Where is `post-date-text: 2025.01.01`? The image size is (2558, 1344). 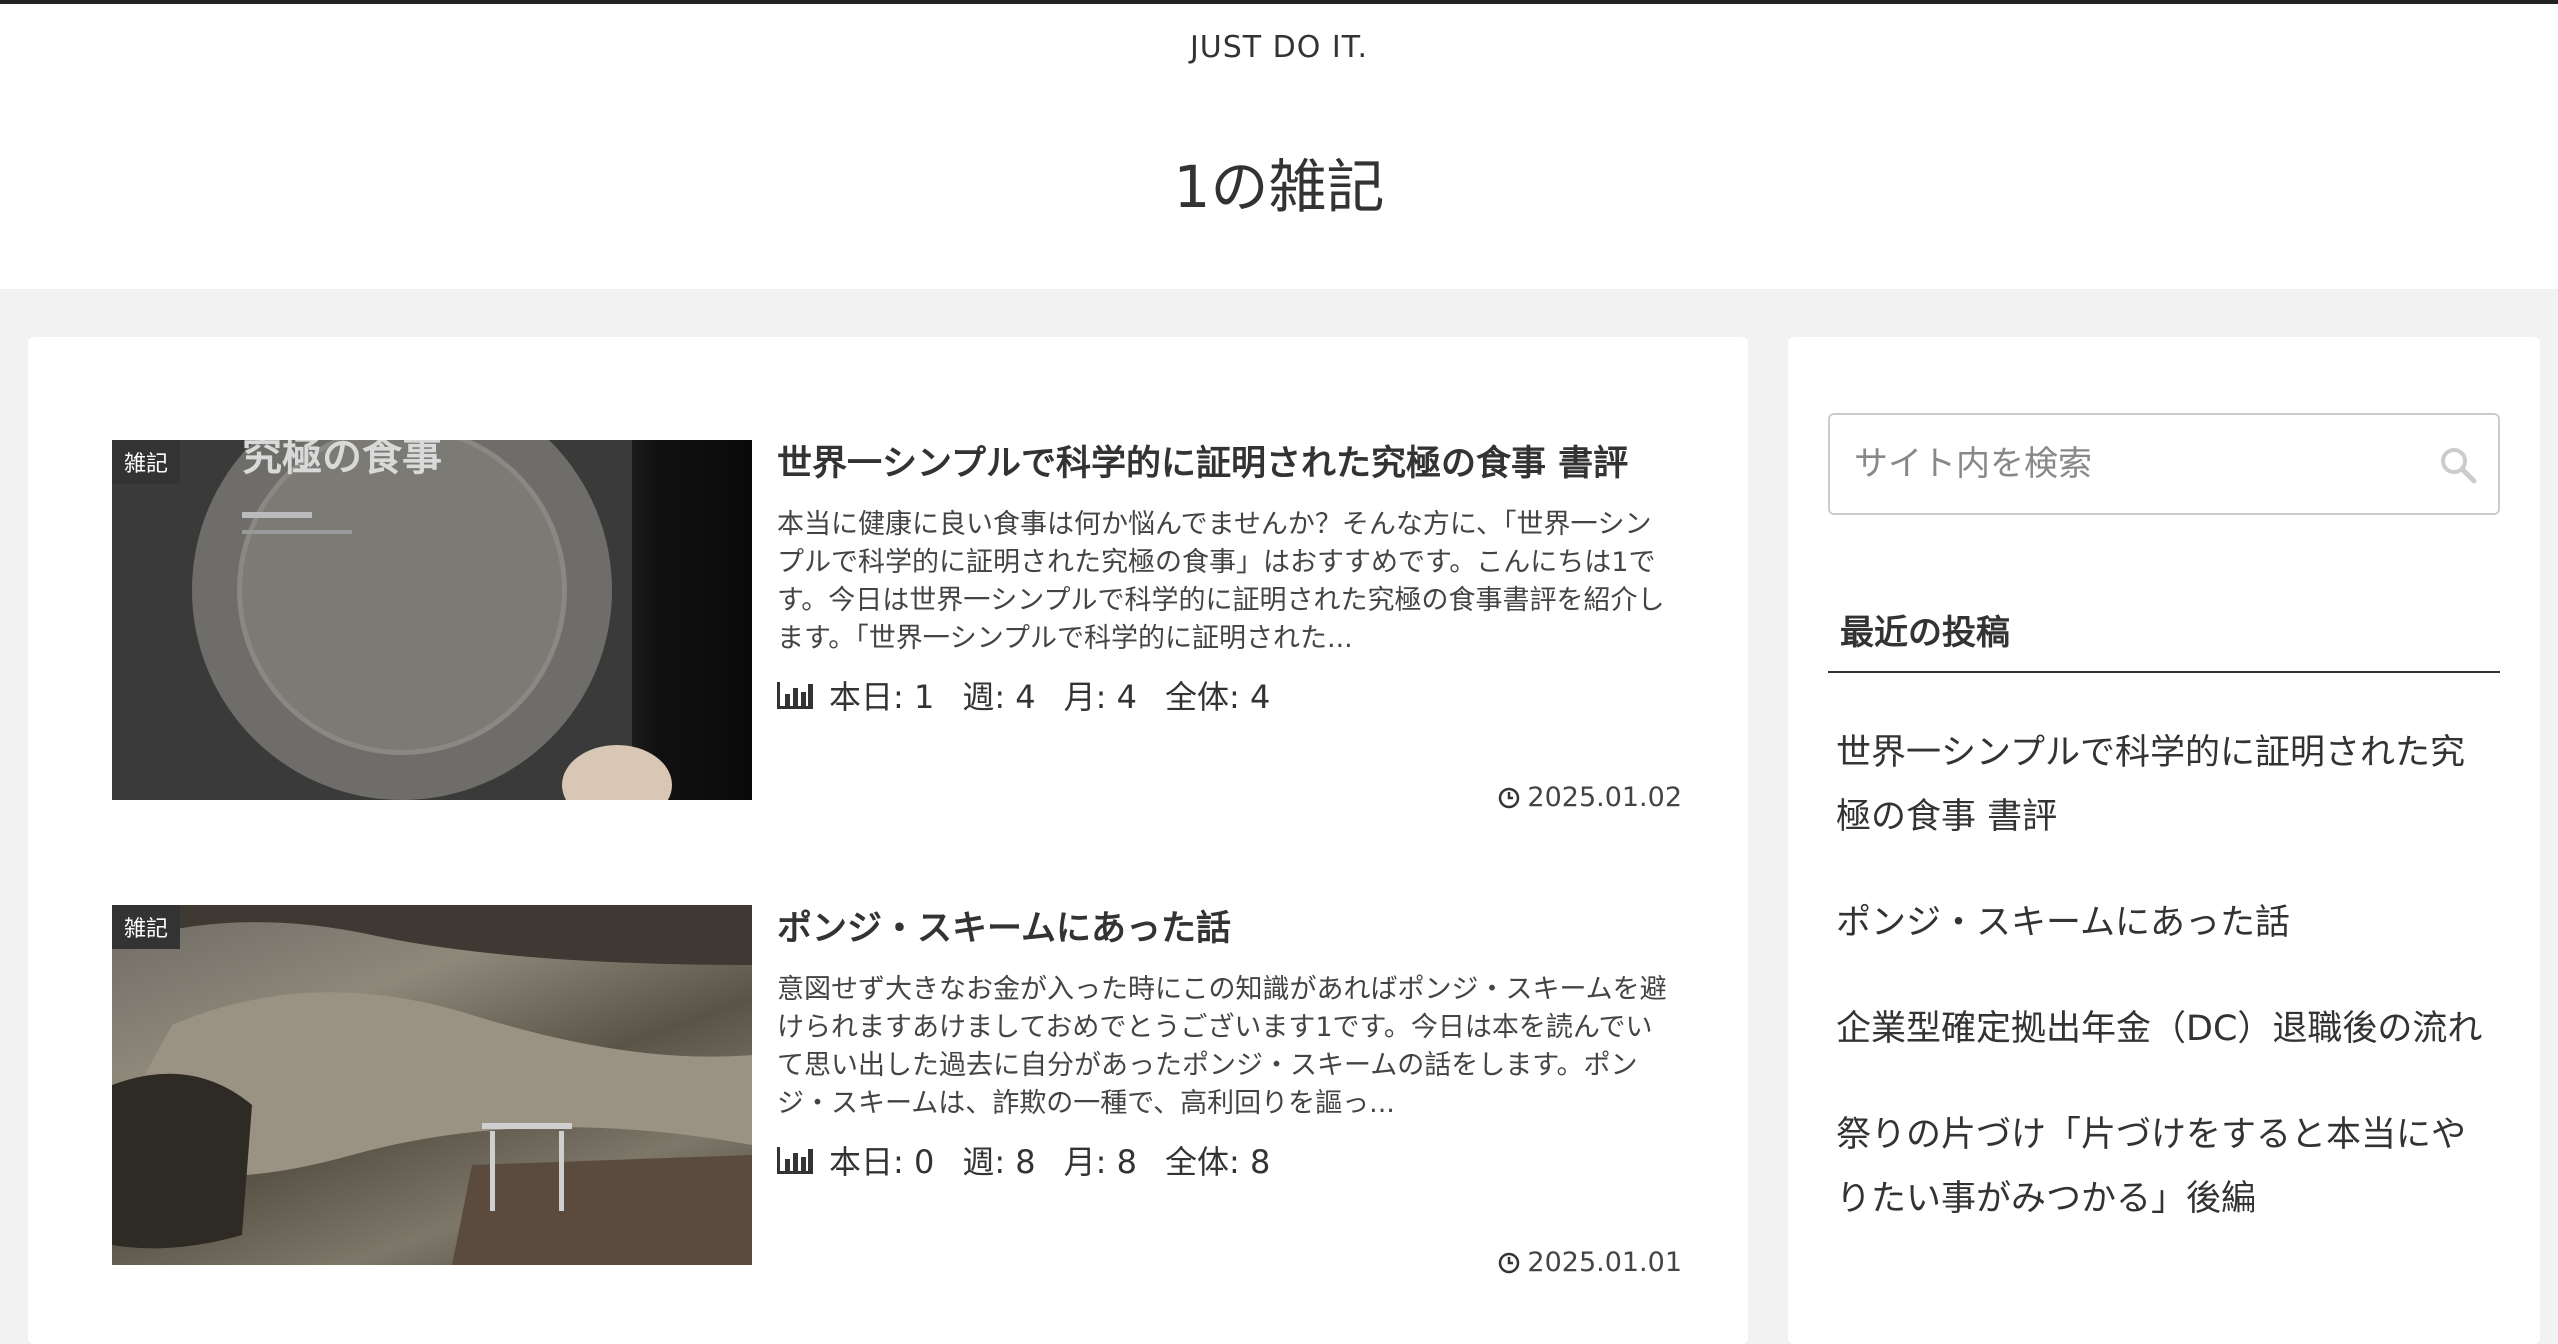 post-date-text: 2025.01.01 is located at coordinates (1604, 1262).